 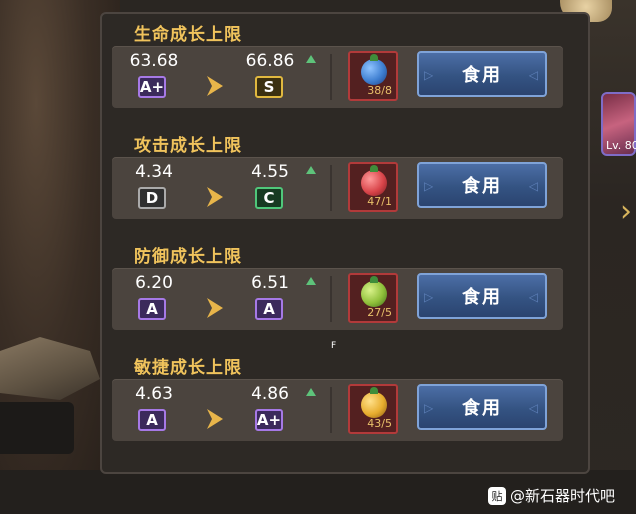 I want to click on section-title-defense: 防御成长上限, so click(x=188, y=257).